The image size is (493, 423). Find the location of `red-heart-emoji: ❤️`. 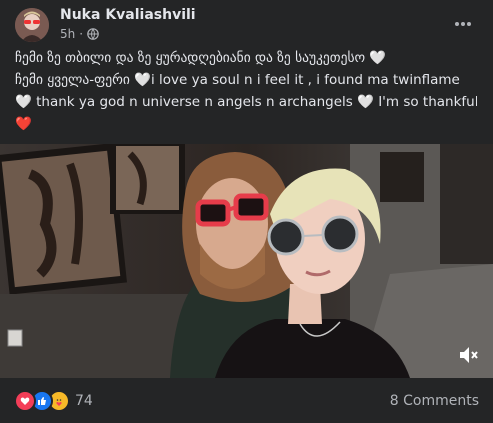

red-heart-emoji: ❤️ is located at coordinates (23, 124).